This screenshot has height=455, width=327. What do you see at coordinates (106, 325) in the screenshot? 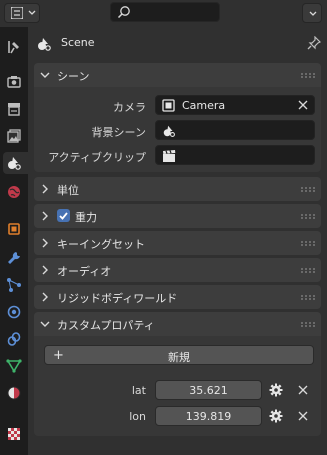
I see `panel-title: カスタムプロパティ` at bounding box center [106, 325].